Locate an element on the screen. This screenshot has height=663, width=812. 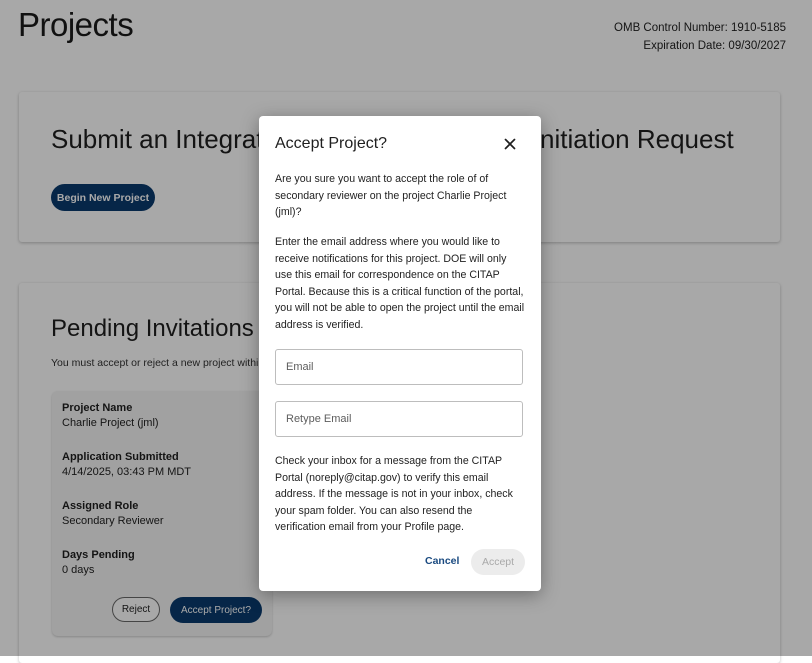
email-input is located at coordinates (399, 367).